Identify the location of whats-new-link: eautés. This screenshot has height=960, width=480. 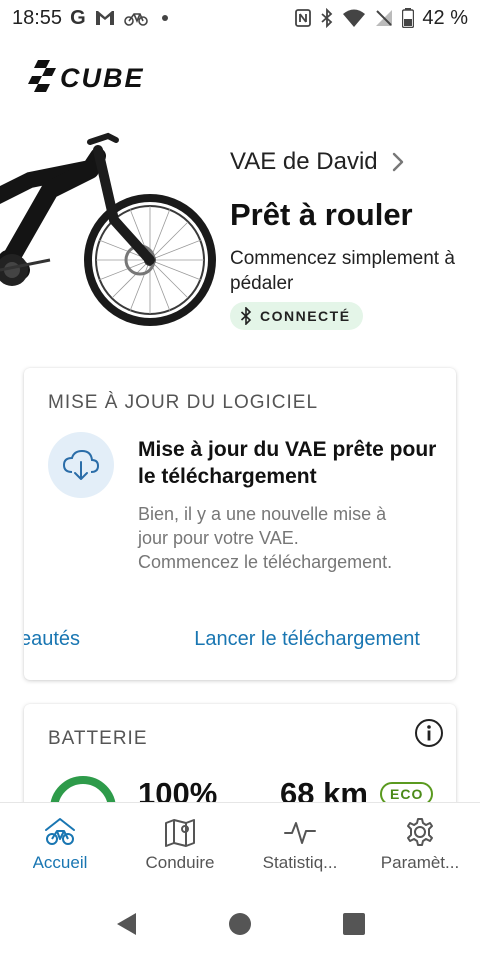
(52, 639).